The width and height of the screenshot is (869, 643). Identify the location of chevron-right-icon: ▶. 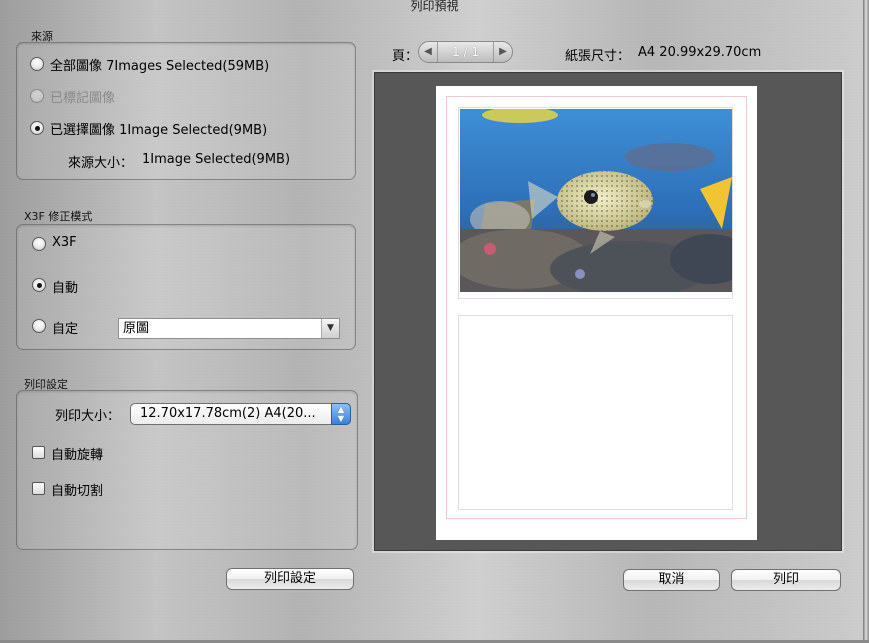
(502, 52).